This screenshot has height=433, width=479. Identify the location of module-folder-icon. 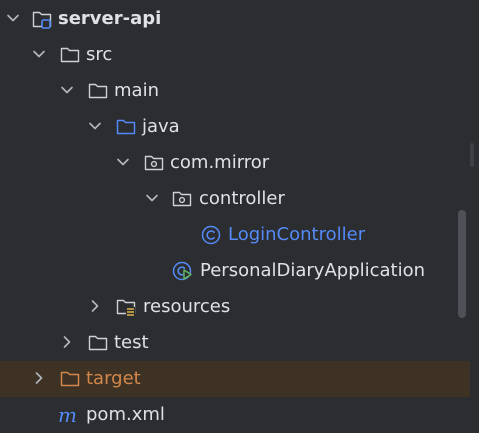
(42, 19).